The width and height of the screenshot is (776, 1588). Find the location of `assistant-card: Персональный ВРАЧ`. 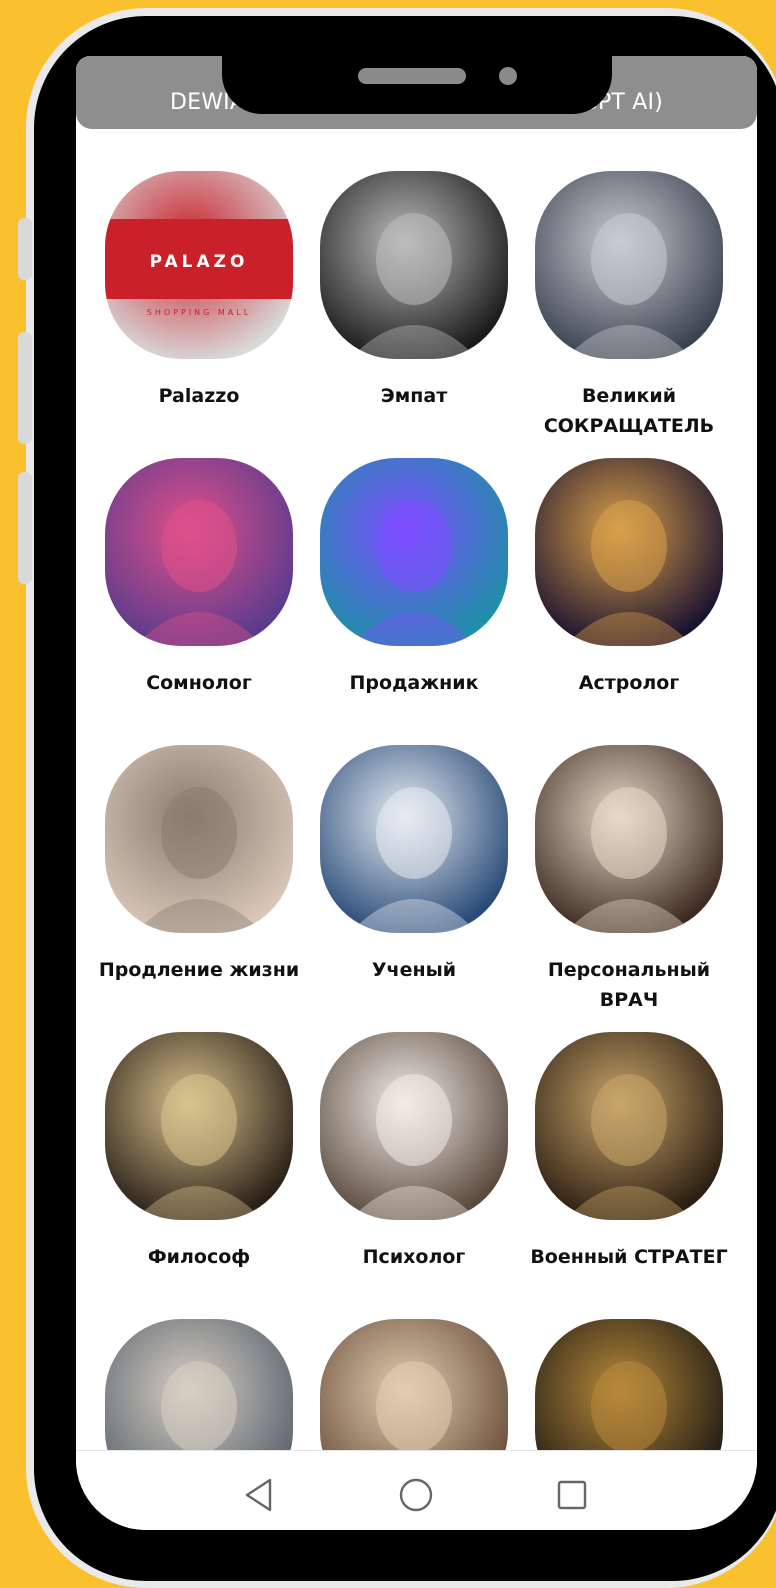

assistant-card: Персональный ВРАЧ is located at coordinates (629, 880).